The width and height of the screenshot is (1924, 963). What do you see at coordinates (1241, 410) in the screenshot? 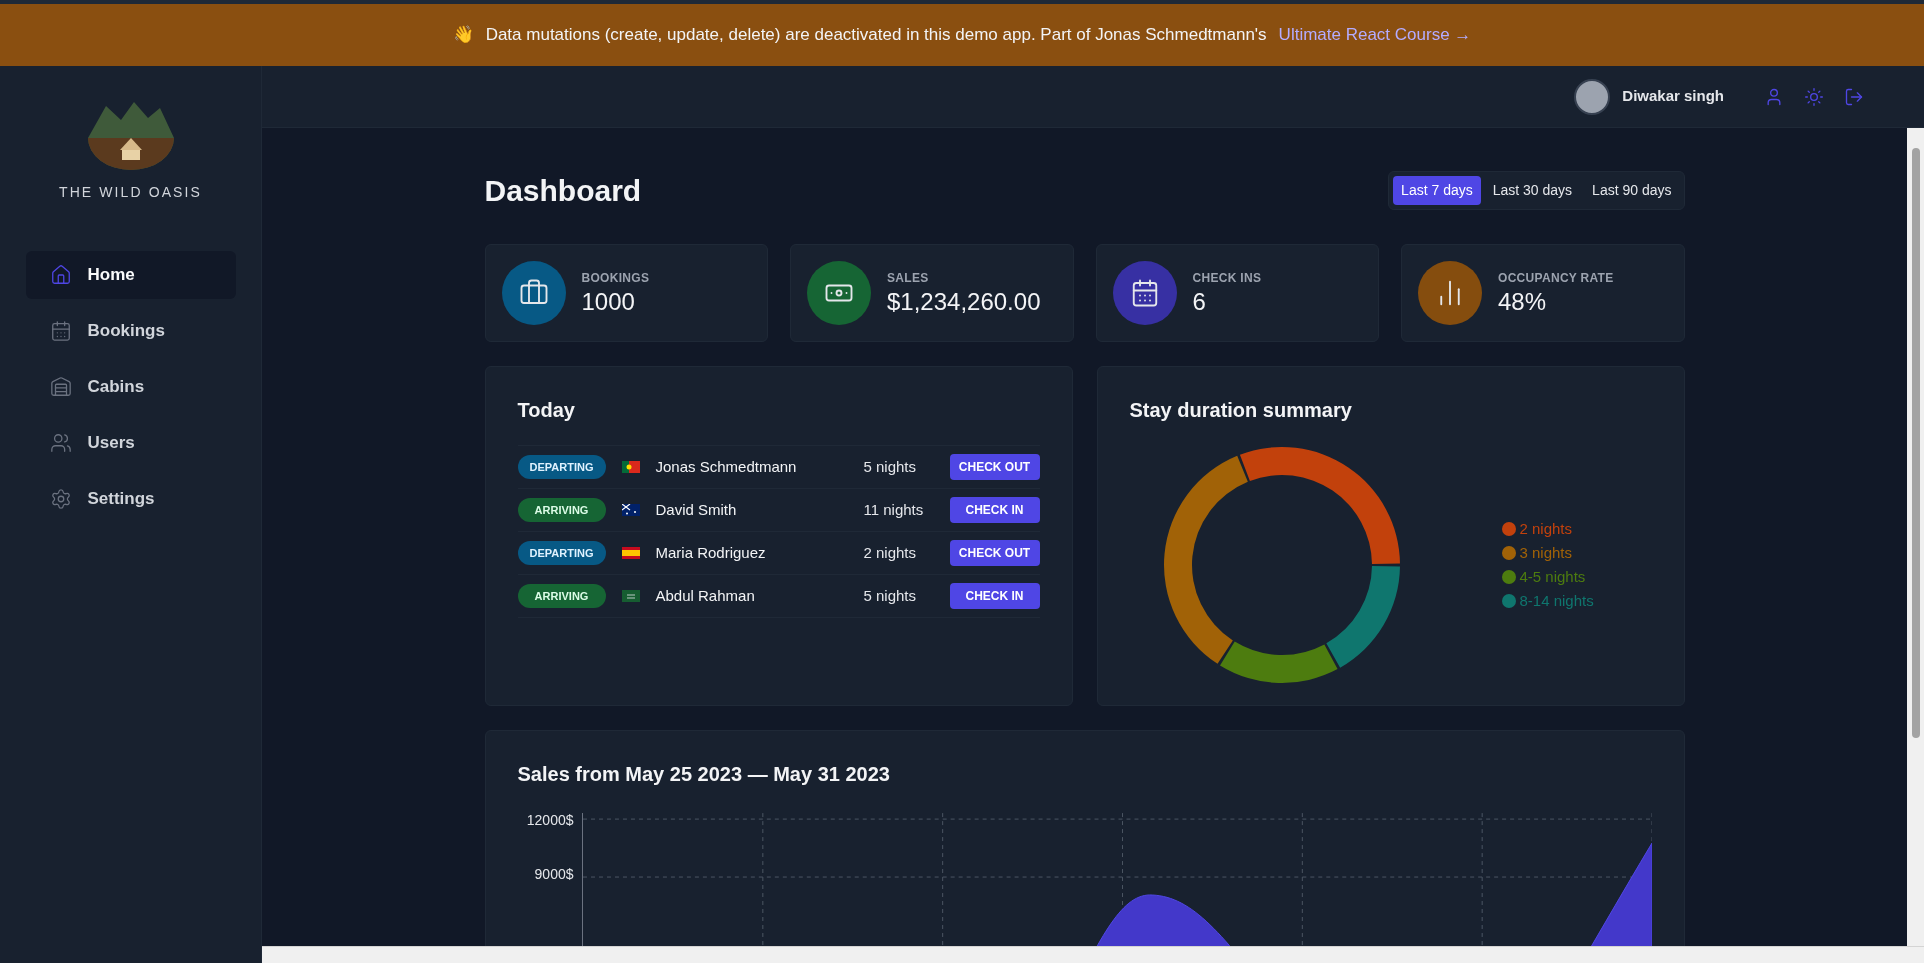
I see `card-title: Stay duration summary` at bounding box center [1241, 410].